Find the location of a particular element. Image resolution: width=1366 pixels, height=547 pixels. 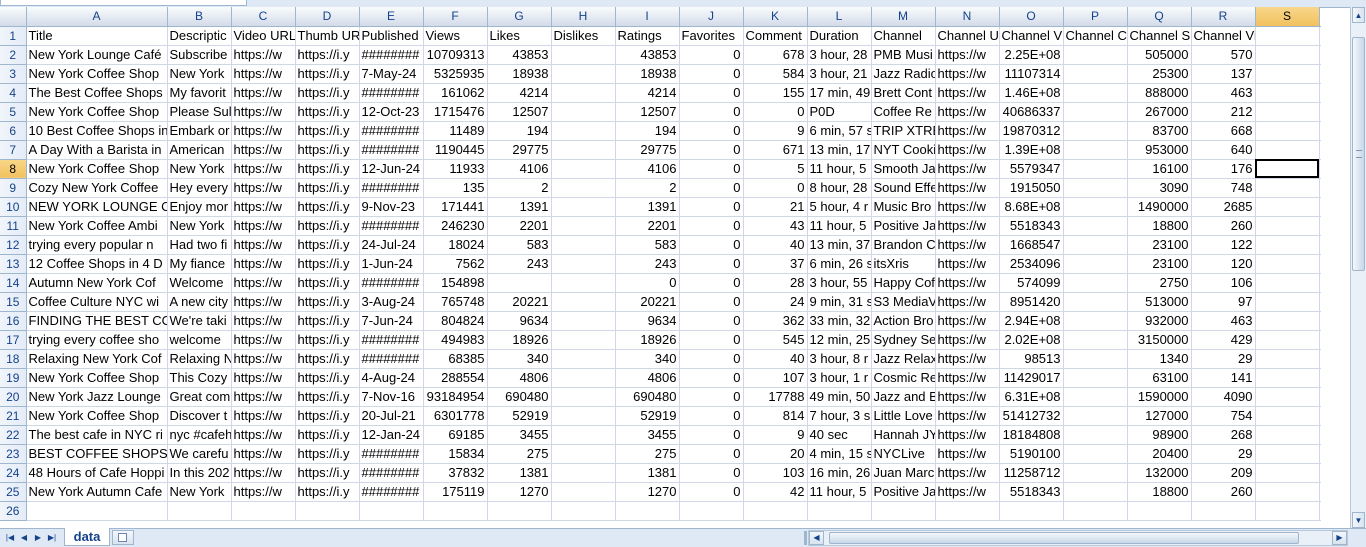

row-header: 12 is located at coordinates (13, 245).